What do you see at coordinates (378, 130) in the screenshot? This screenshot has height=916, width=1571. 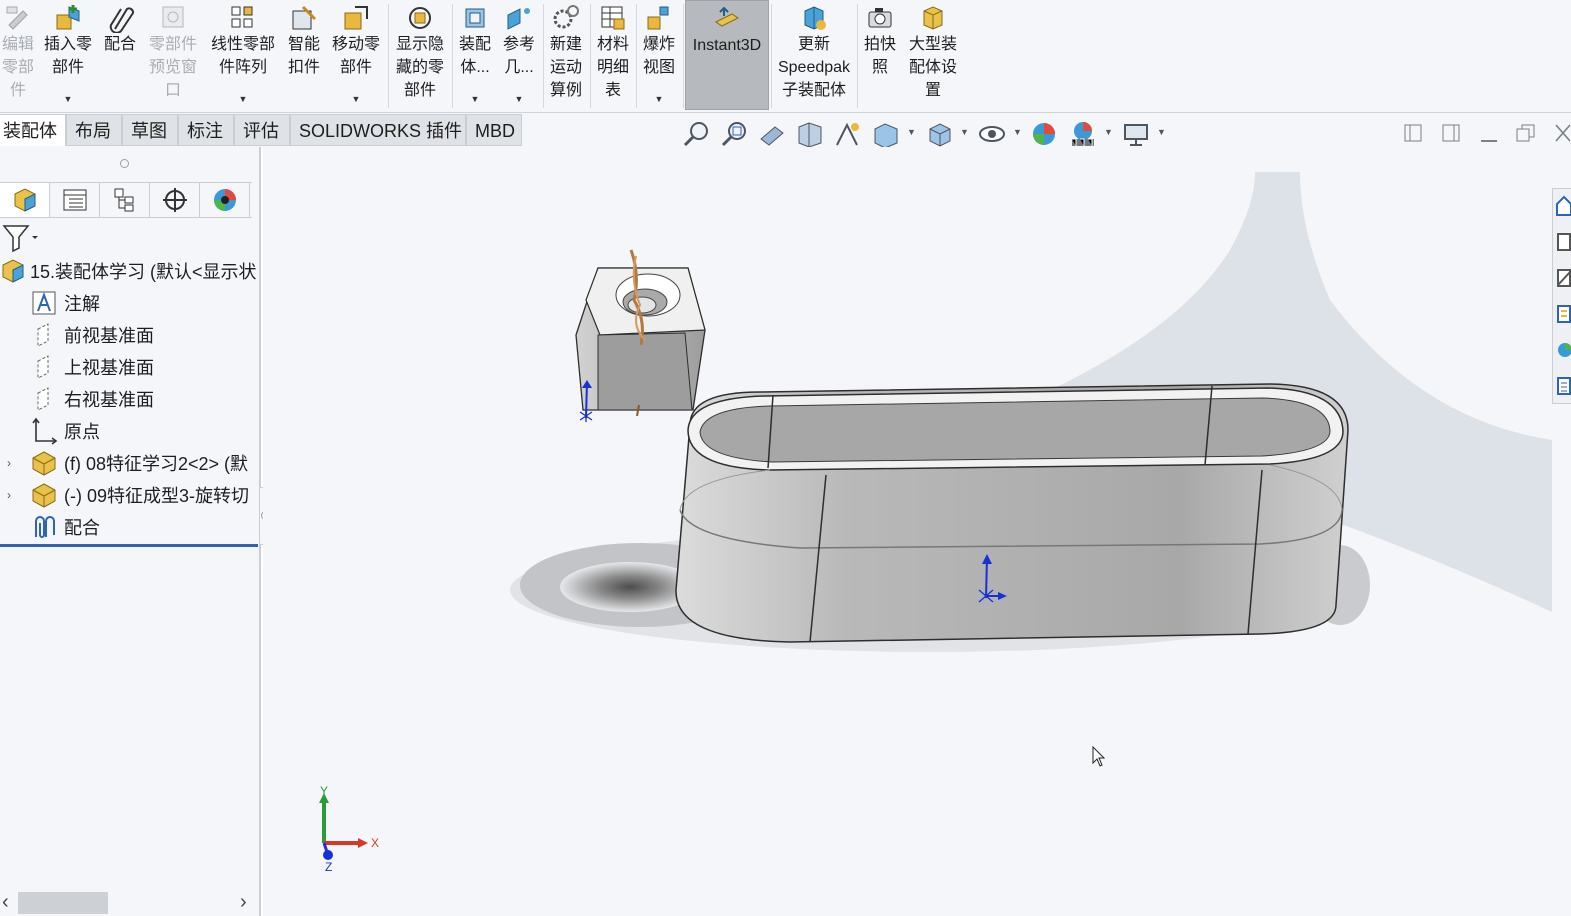 I see `tab-solidworks-addins: SOLIDWORKS 插件` at bounding box center [378, 130].